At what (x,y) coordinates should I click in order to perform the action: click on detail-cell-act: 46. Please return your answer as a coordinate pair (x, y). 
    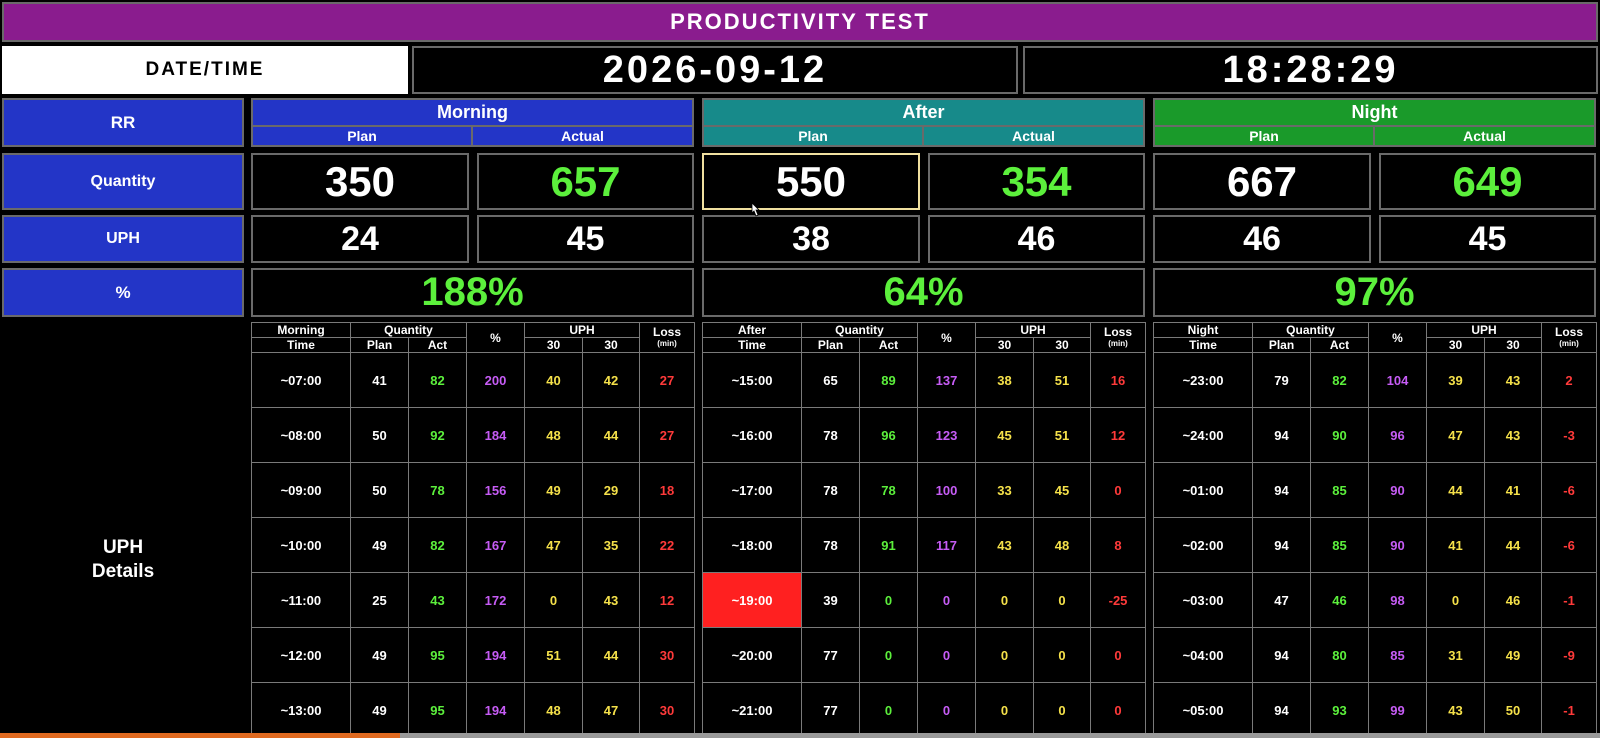
    Looking at the image, I should click on (1339, 600).